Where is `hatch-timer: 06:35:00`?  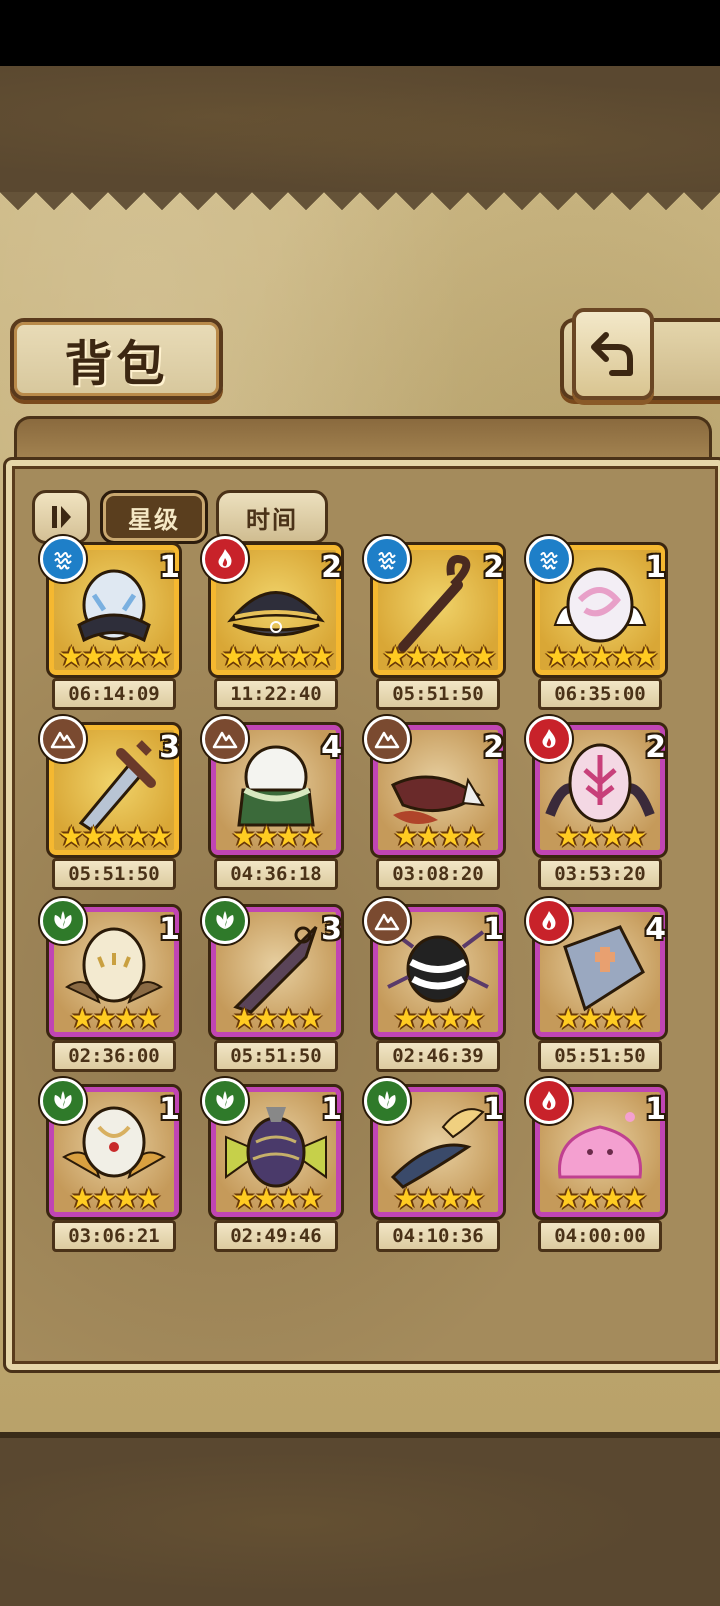
hatch-timer: 06:35:00 is located at coordinates (600, 694).